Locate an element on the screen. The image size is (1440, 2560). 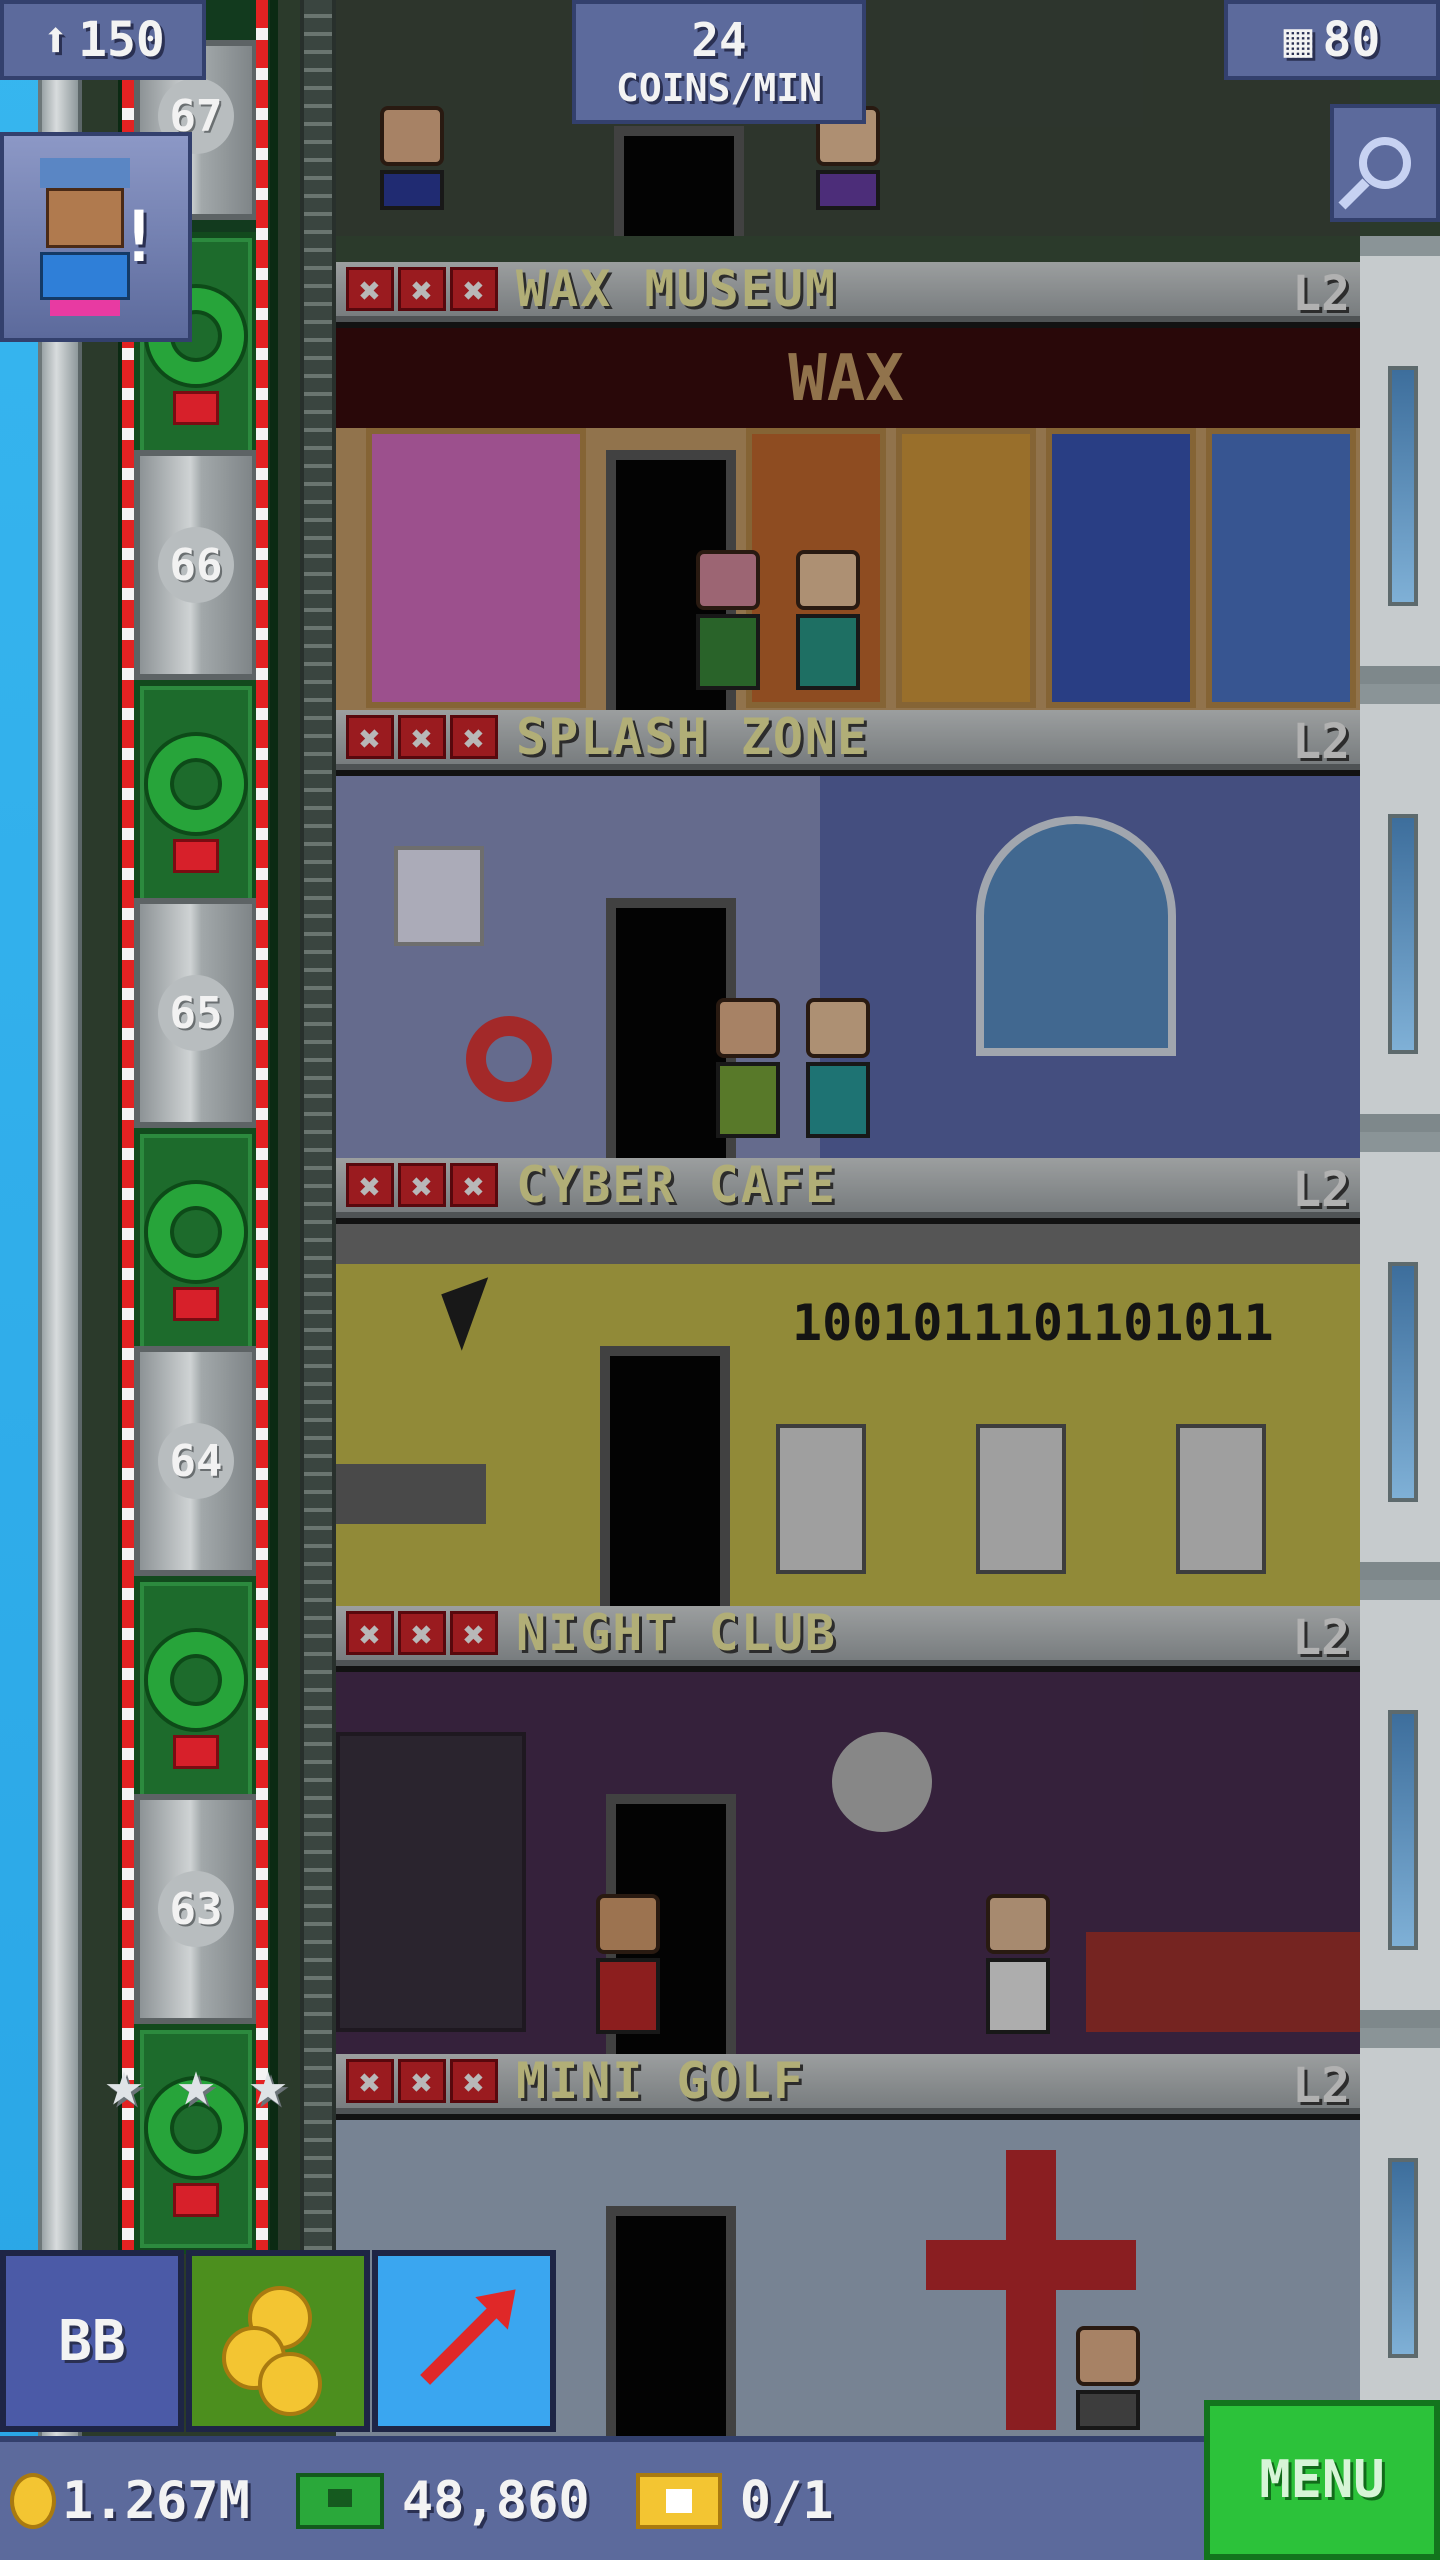
floor-night-club: ✖ ✖ ✖ NIGHT CLUB L2 is located at coordinates (848, 1829).